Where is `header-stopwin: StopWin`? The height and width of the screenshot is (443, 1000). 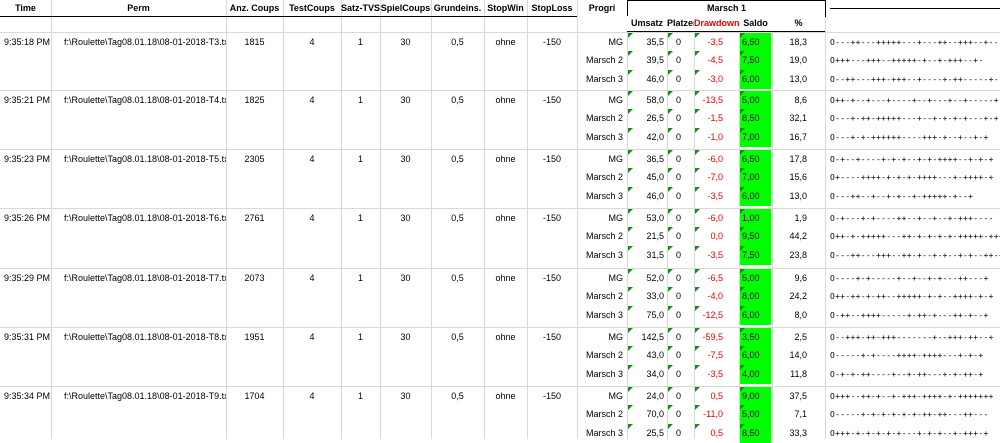 header-stopwin: StopWin is located at coordinates (505, 8).